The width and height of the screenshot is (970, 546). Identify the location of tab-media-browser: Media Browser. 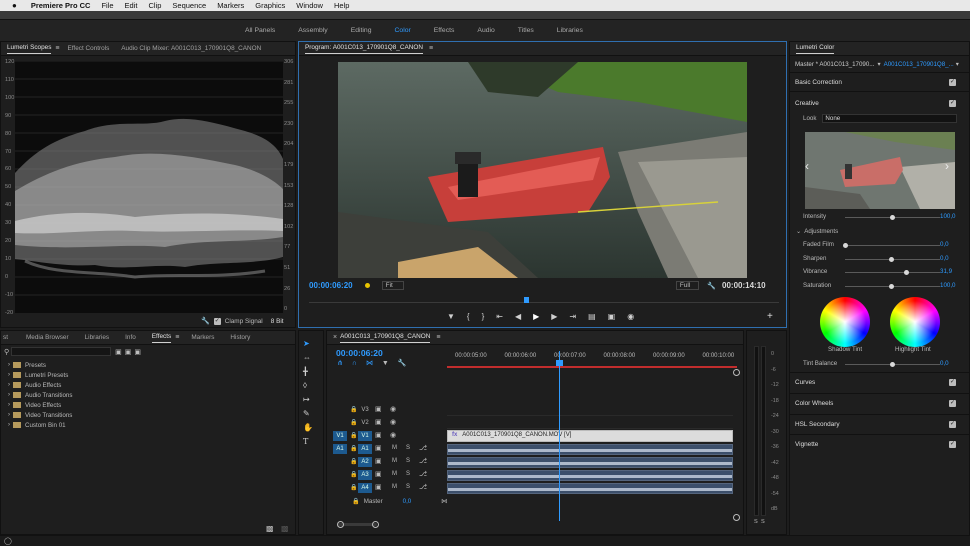
(47, 337).